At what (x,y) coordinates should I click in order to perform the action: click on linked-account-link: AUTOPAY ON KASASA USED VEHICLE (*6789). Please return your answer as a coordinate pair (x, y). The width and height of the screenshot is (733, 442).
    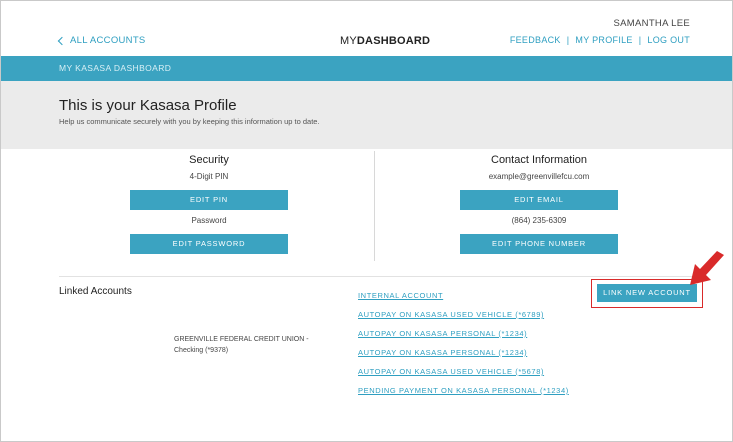
    Looking at the image, I should click on (463, 319).